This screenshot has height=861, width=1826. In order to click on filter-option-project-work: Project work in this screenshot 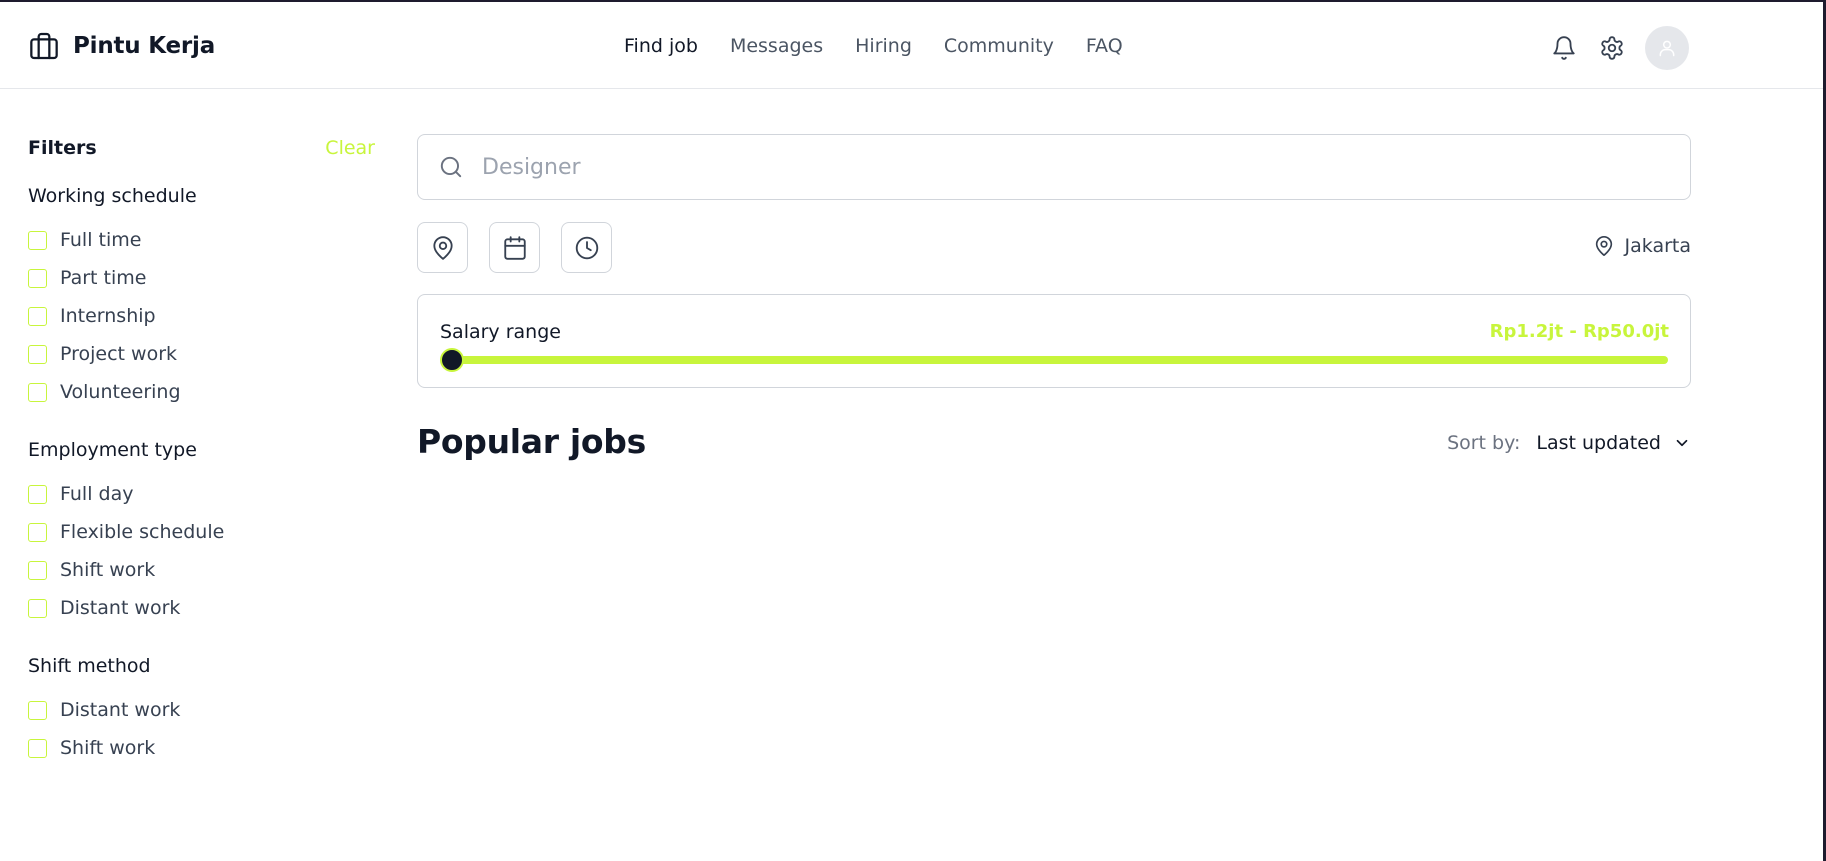, I will do `click(102, 354)`.